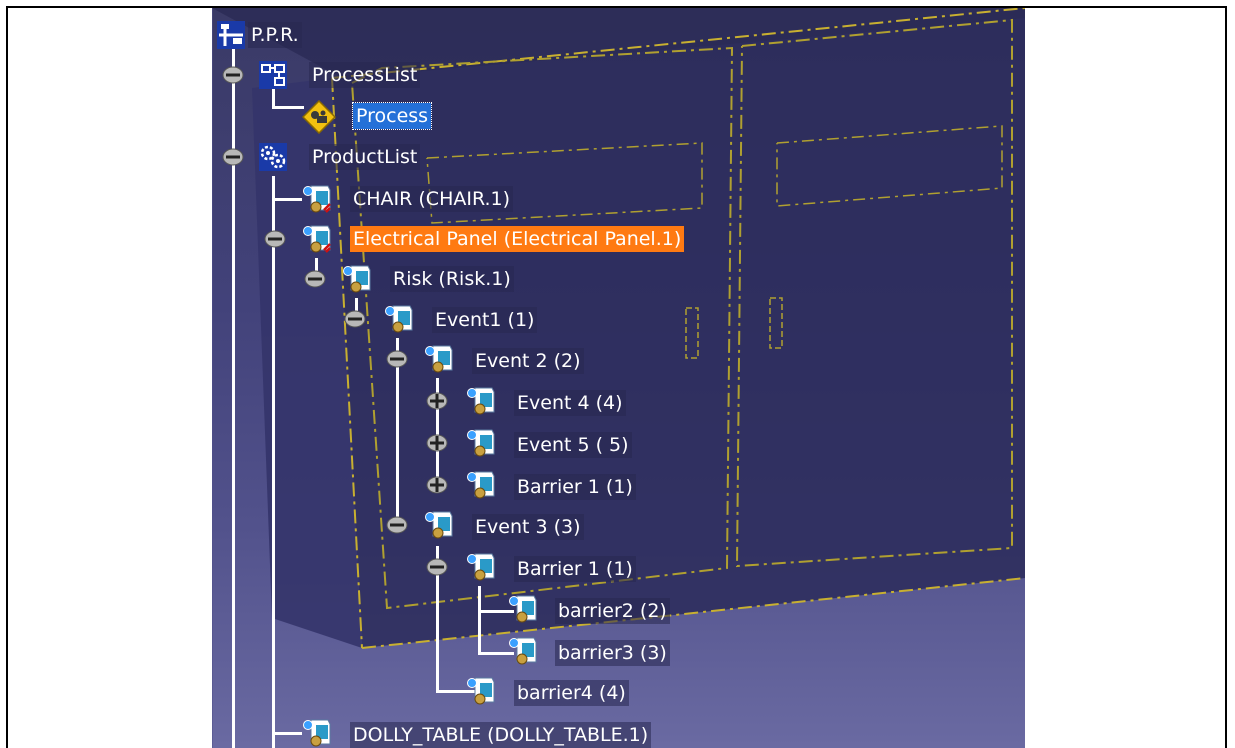 Image resolution: width=1235 pixels, height=748 pixels. I want to click on collapse-event2-icon, so click(397, 359).